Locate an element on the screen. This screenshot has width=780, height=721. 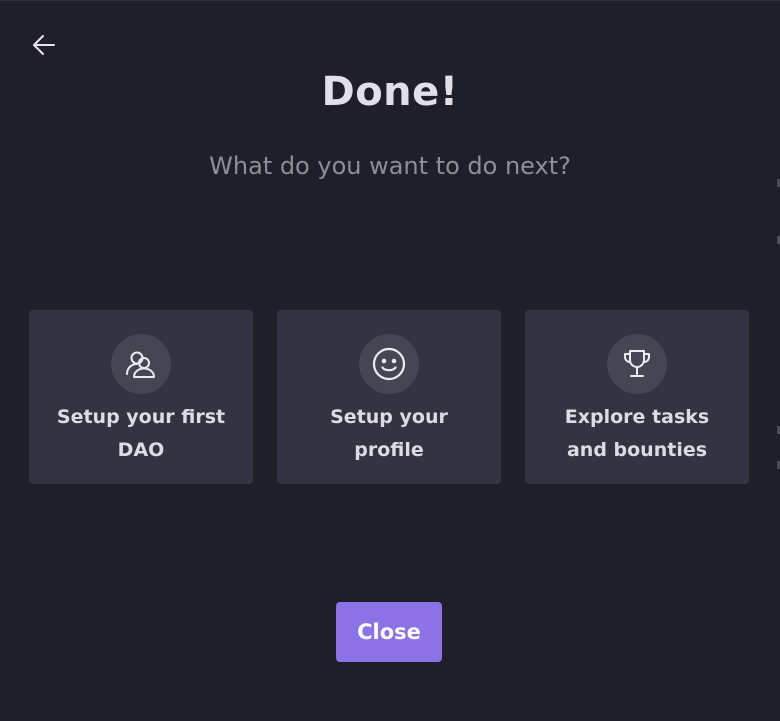
back-button is located at coordinates (44, 47).